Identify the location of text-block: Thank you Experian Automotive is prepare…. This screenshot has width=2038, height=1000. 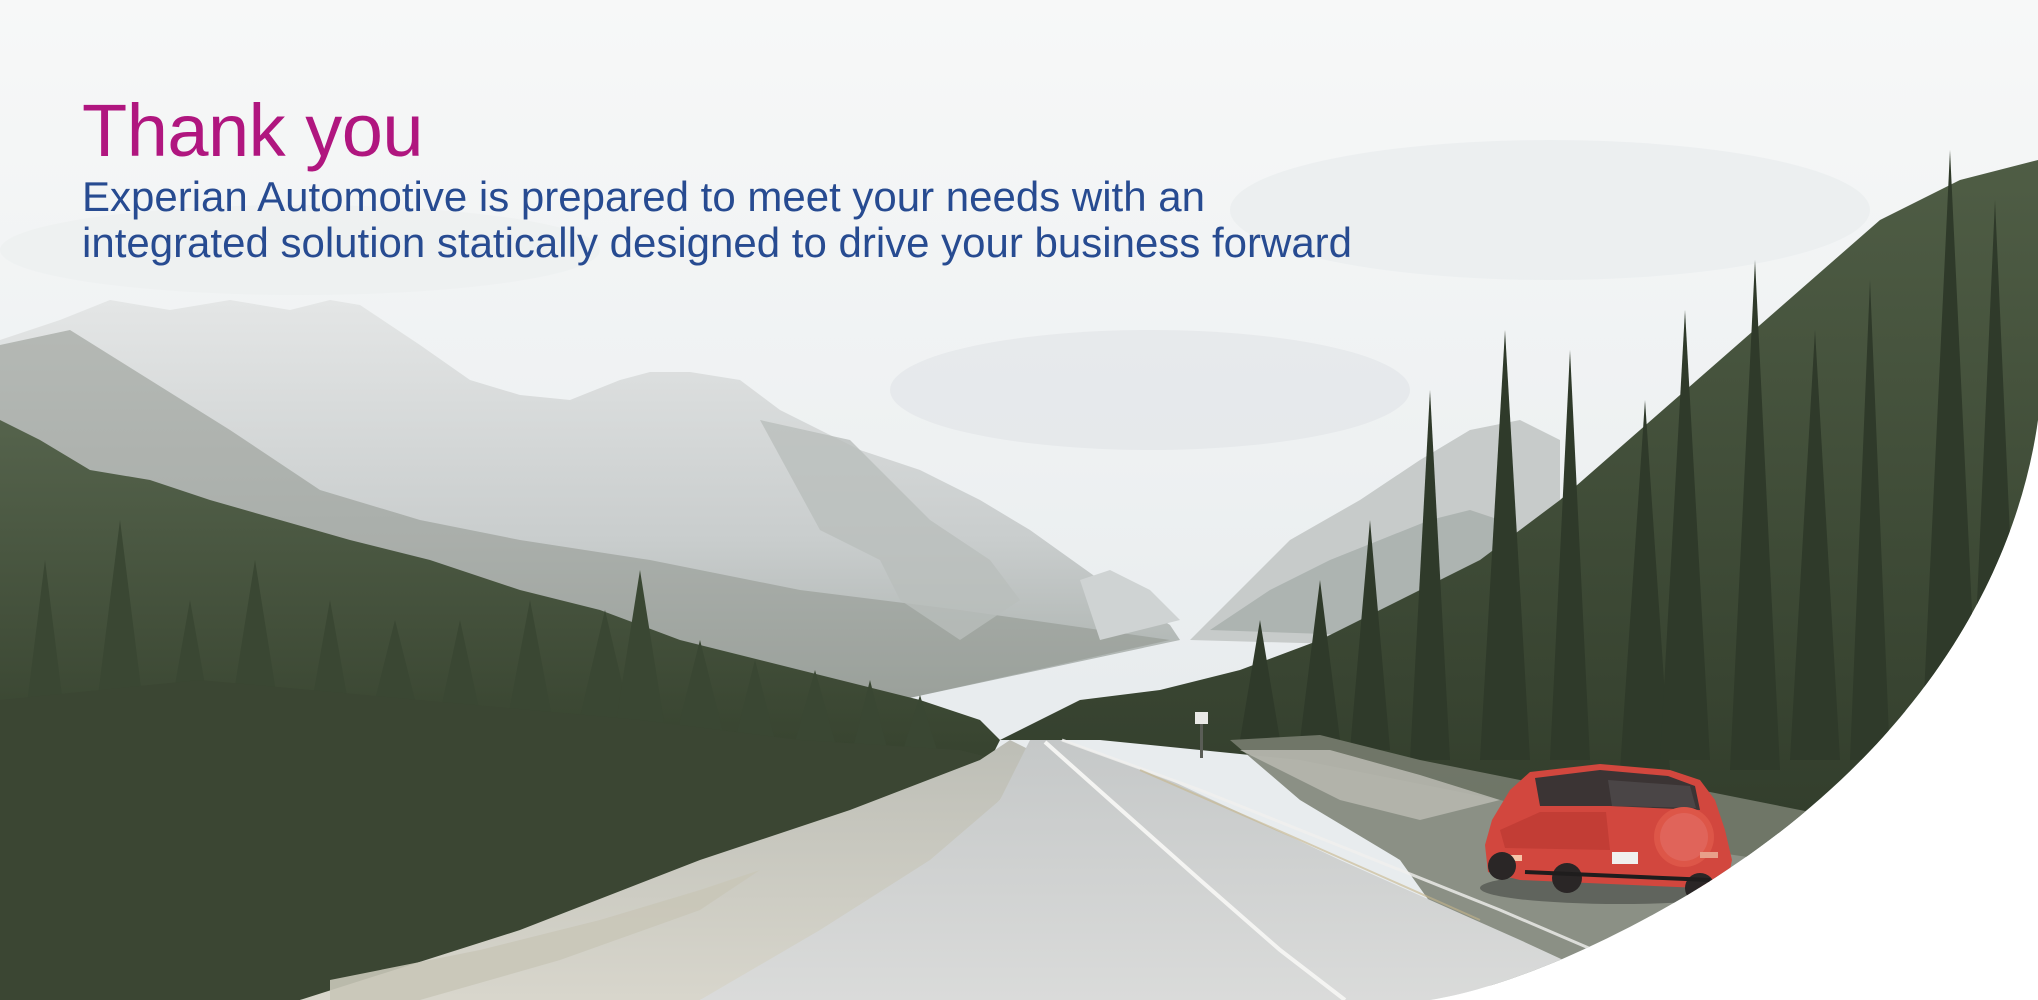
(832, 177).